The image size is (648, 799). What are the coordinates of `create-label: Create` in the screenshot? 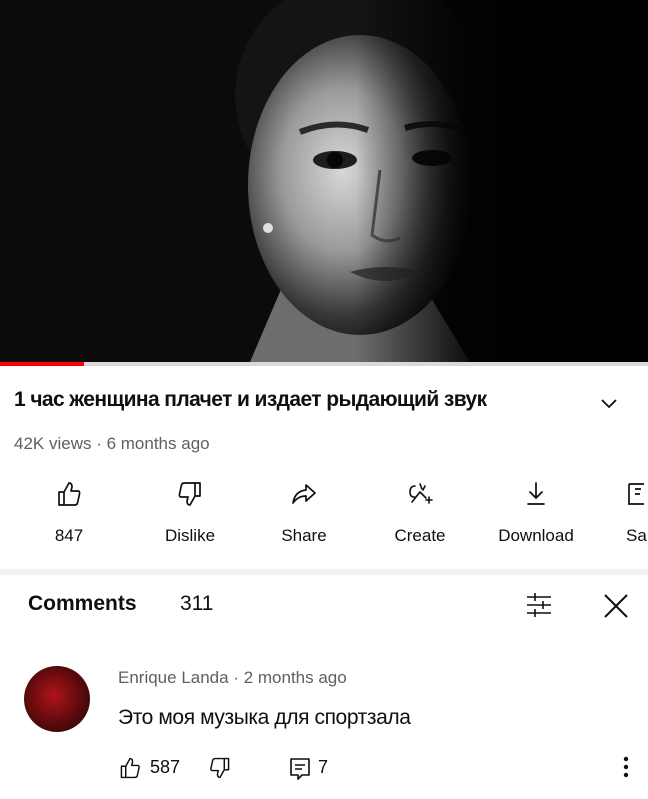 It's located at (420, 535).